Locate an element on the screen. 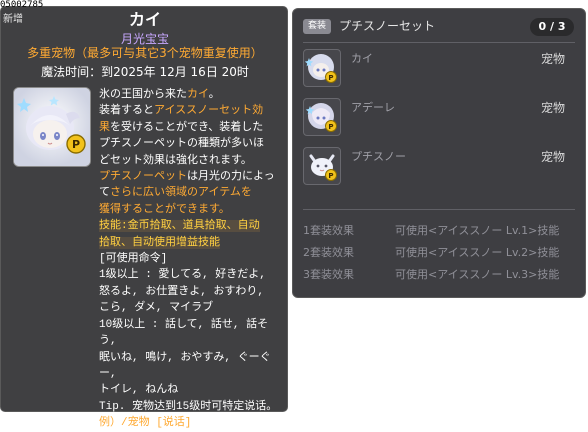 This screenshot has height=432, width=588. item-title: カイ is located at coordinates (144, 19).